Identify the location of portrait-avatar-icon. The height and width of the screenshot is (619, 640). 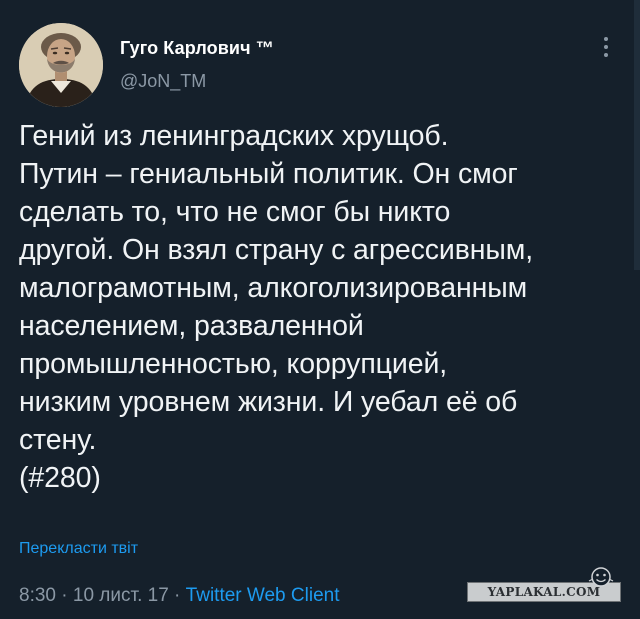
(61, 65).